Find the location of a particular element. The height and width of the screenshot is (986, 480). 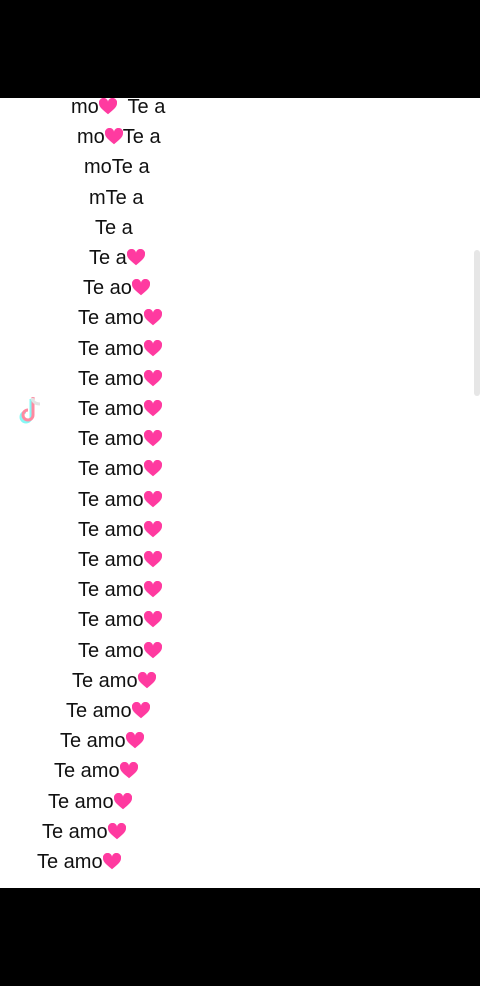

tiktok-watermark is located at coordinates (31, 413).